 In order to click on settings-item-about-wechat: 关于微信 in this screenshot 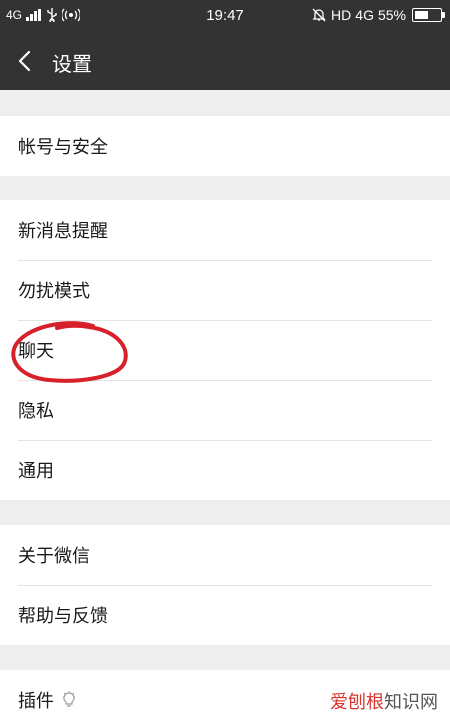, I will do `click(225, 555)`.